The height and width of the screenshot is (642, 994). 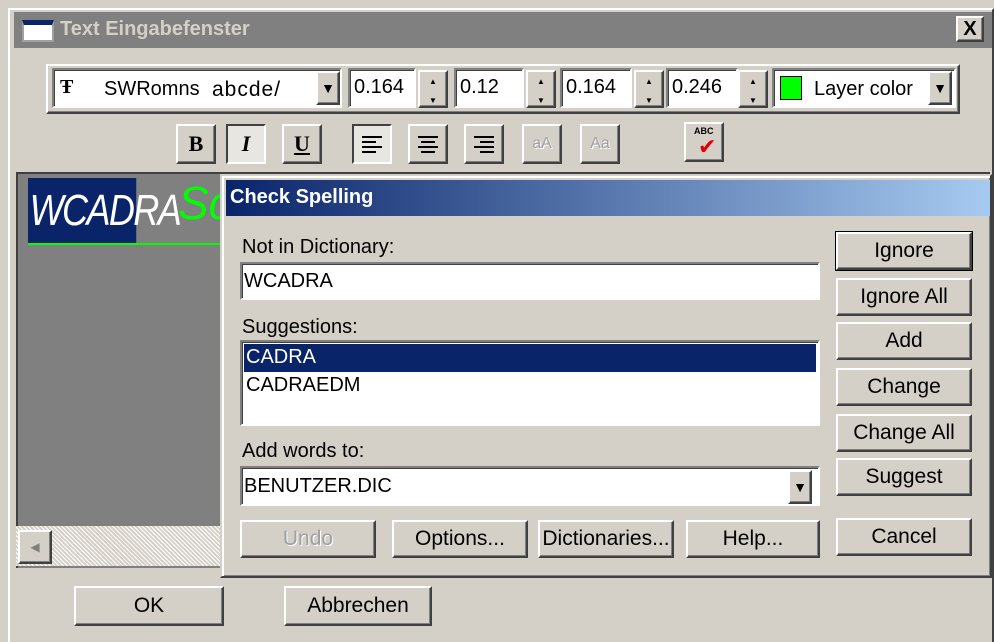 I want to click on add-button: Add, so click(x=904, y=341).